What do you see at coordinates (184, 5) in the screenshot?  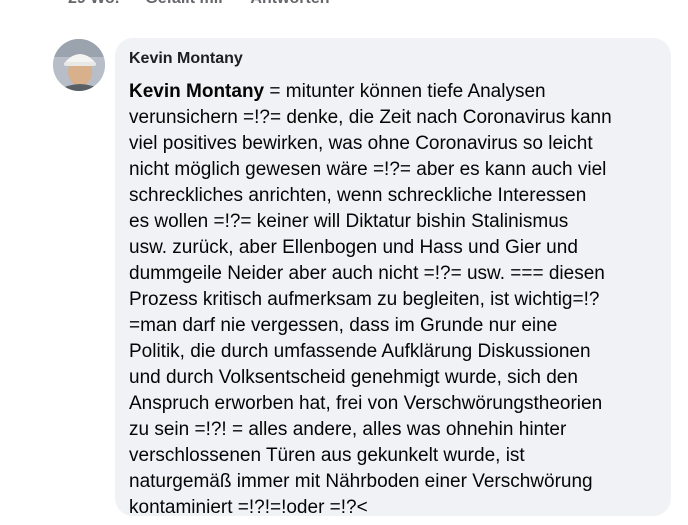 I see `like-link: Gefällt mir` at bounding box center [184, 5].